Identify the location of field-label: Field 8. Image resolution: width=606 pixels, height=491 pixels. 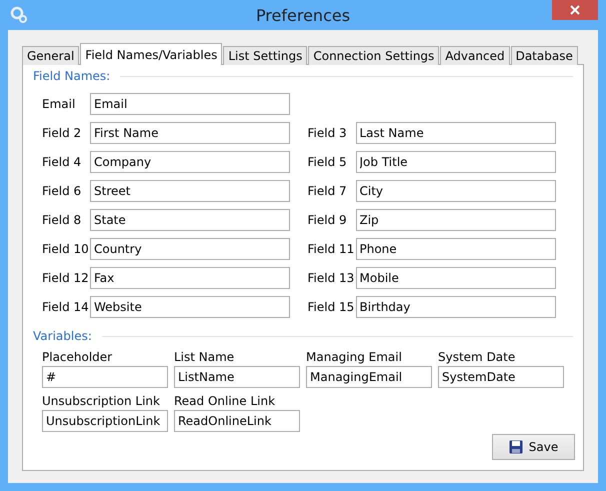
(62, 219).